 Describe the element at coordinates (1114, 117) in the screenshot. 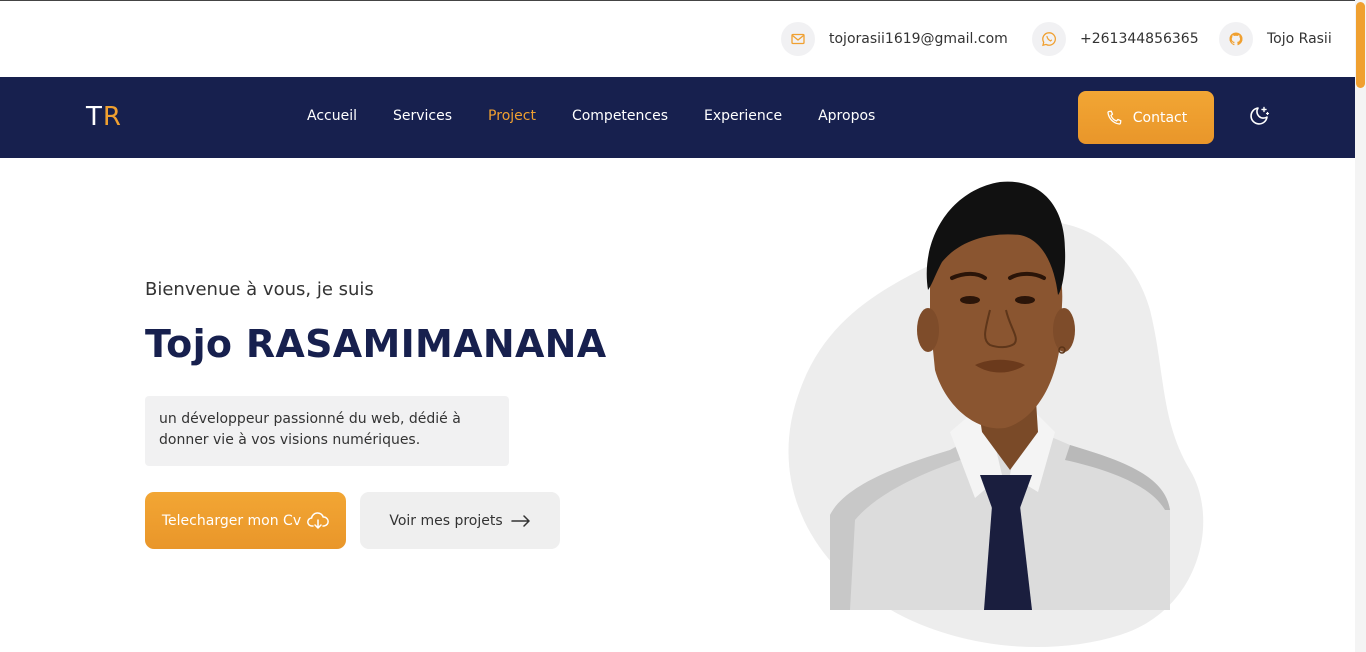

I see `phone-icon` at that location.